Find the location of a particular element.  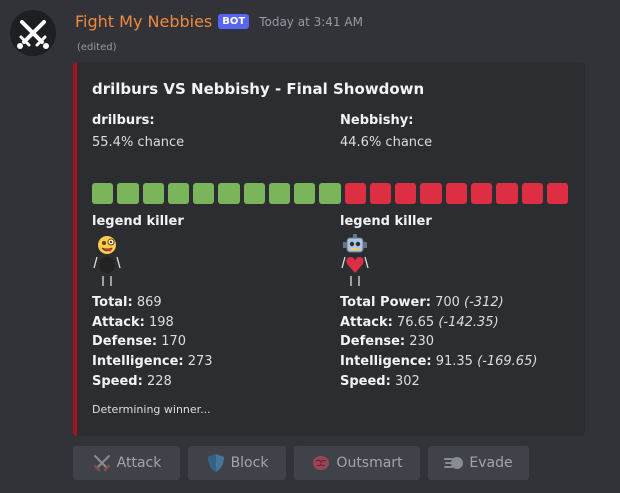

stat-row: Speed: 228 is located at coordinates (152, 382).